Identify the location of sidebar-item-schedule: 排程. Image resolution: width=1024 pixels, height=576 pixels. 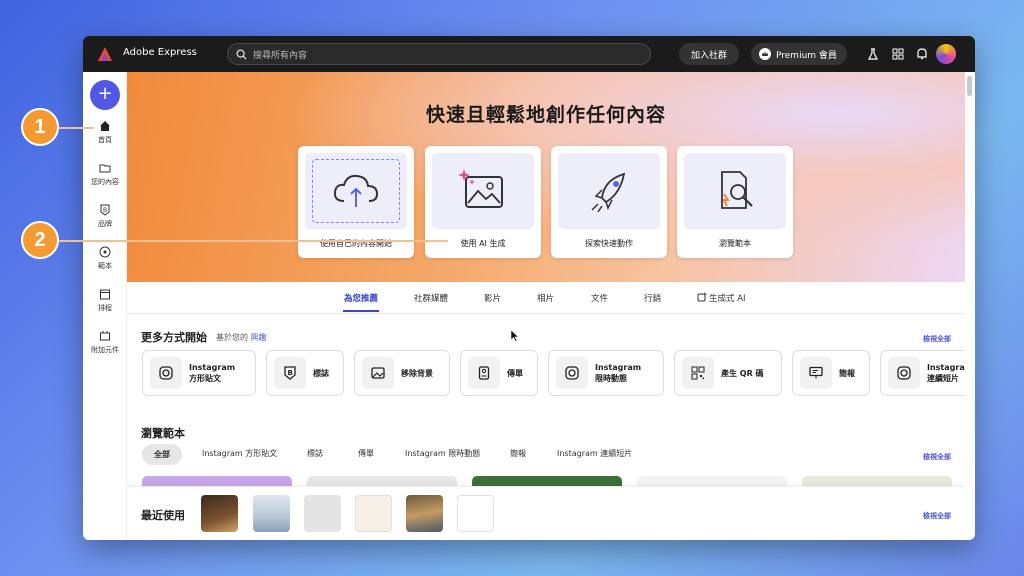
(105, 300).